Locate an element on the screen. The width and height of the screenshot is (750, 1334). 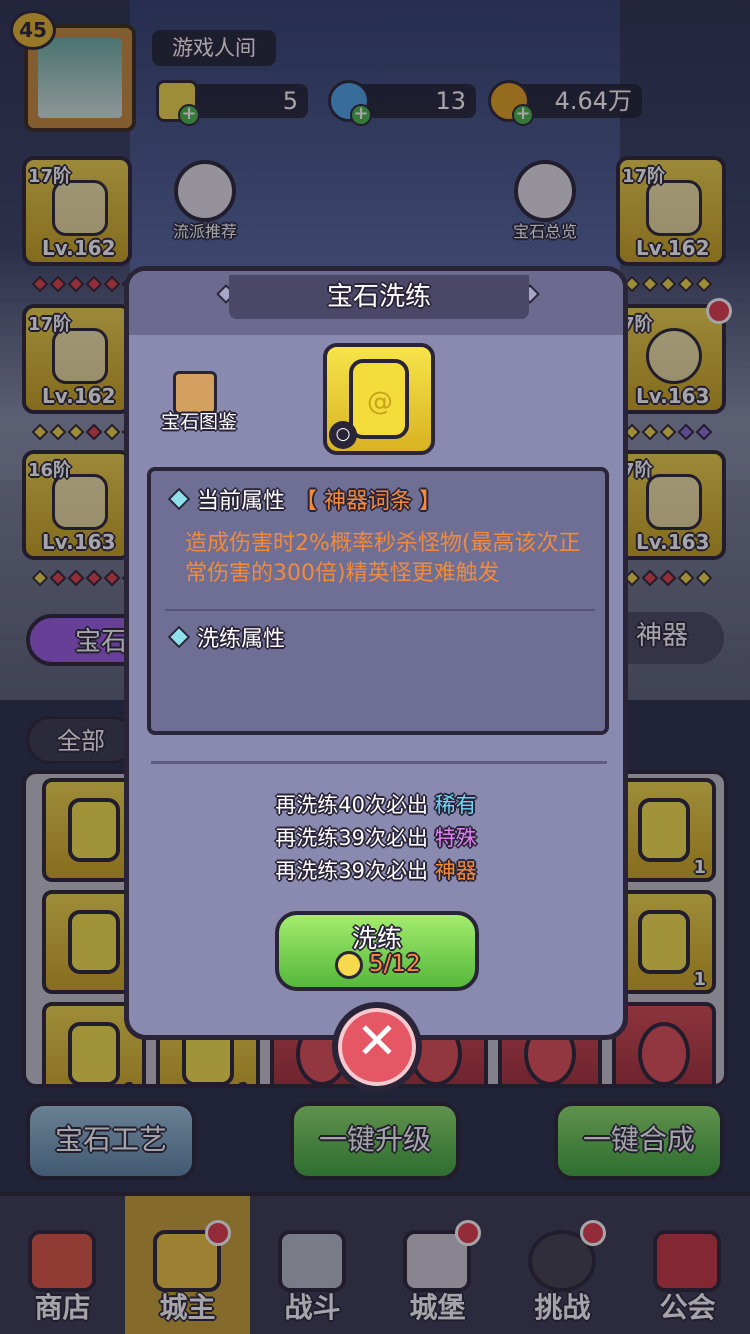
rarity-label: 神器 is located at coordinates (455, 871).